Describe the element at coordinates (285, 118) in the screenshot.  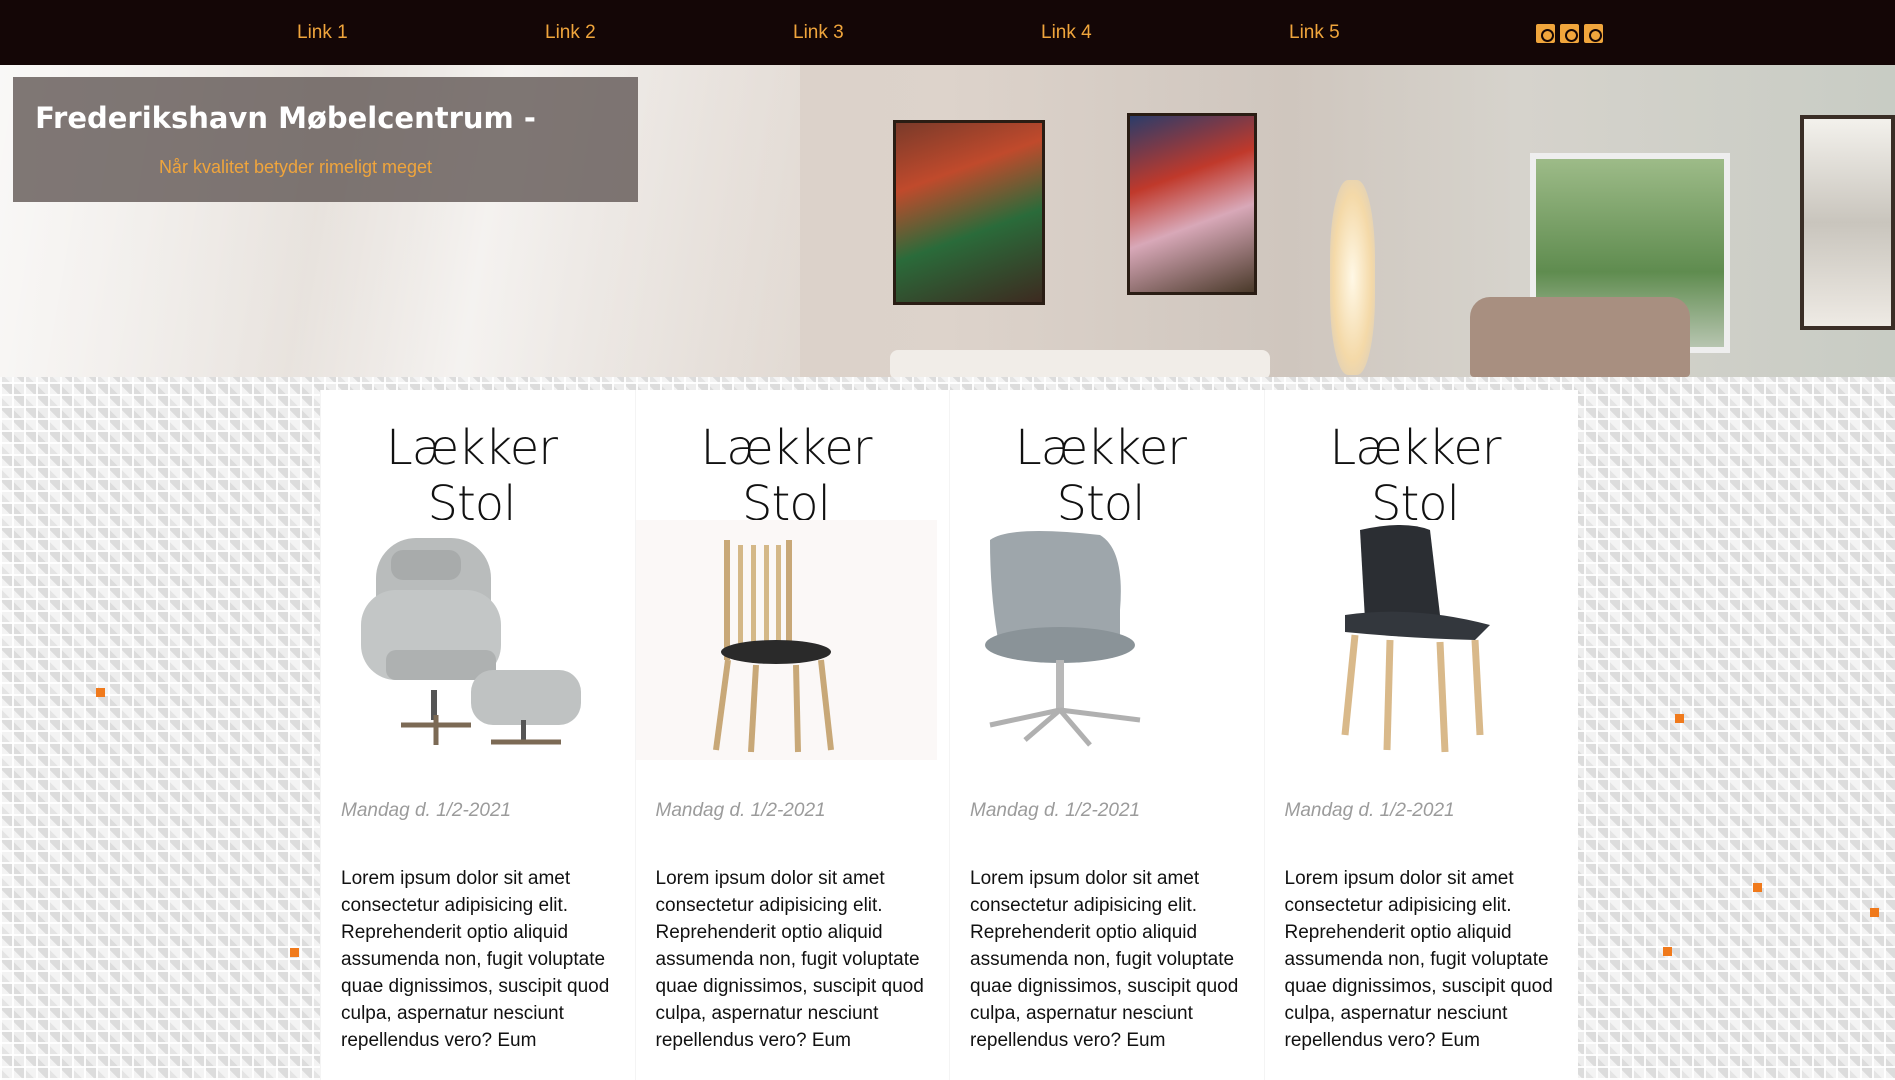
I see `site-title: Frederikshavn Møbelcentrum -` at that location.